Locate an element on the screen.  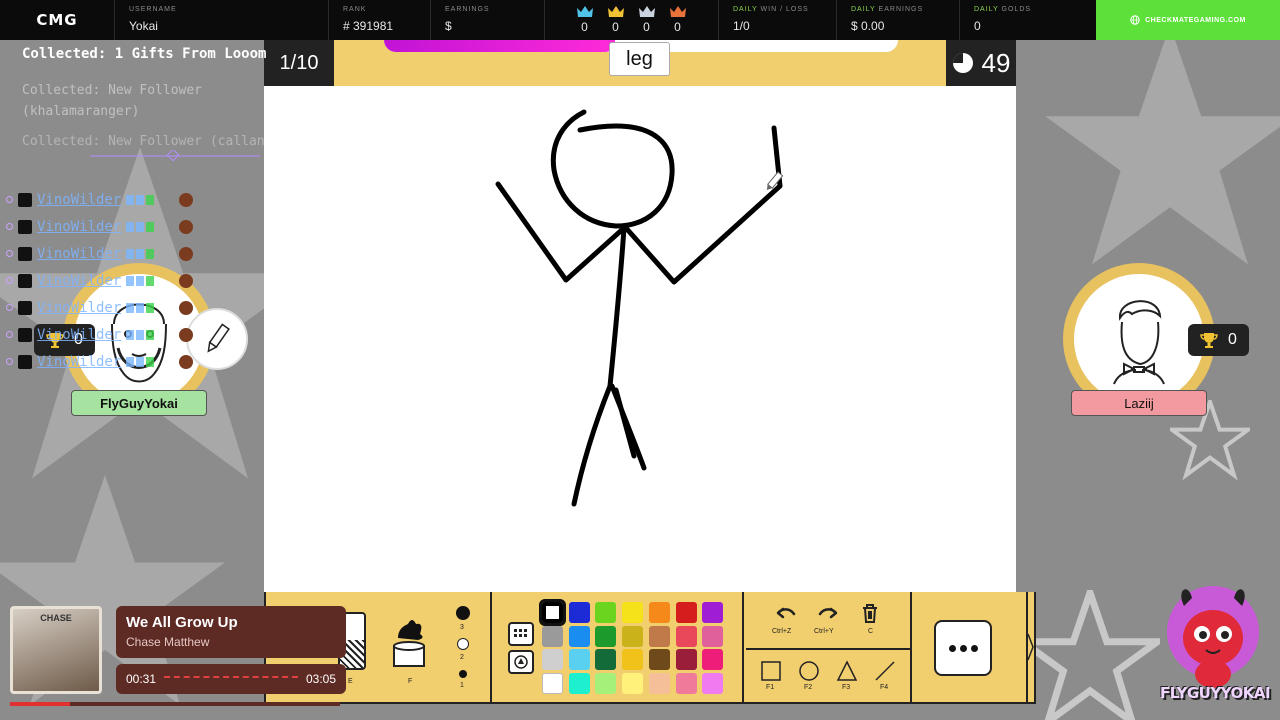
brush-size-small is located at coordinates (463, 674).